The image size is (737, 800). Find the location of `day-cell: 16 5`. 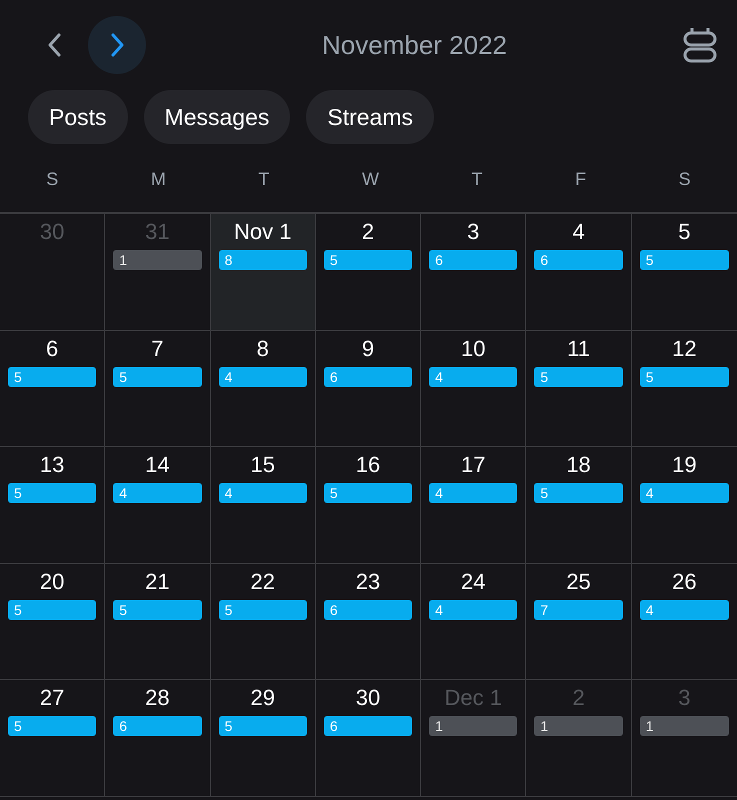

day-cell: 16 5 is located at coordinates (369, 505).